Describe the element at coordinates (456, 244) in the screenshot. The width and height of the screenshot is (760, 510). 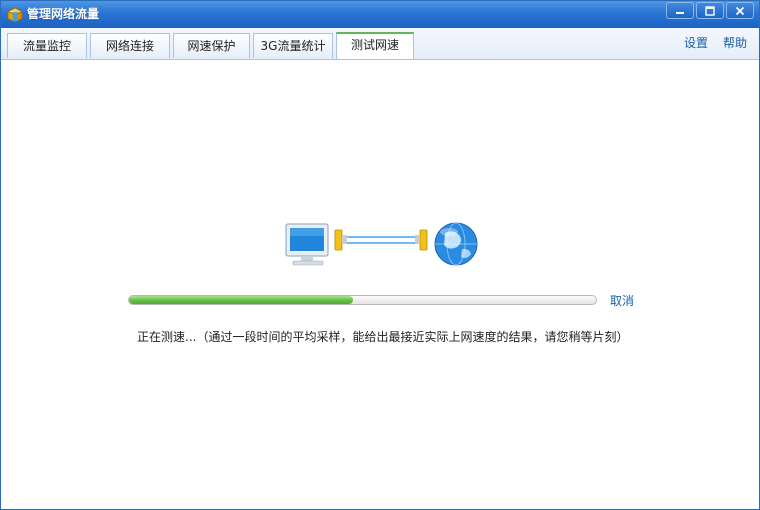
I see `globe-icon` at that location.